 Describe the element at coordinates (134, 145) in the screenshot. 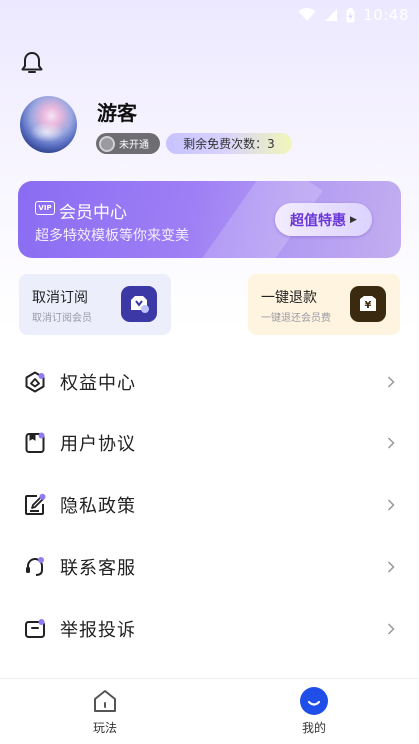

I see `vip-status-label: 未开通` at that location.